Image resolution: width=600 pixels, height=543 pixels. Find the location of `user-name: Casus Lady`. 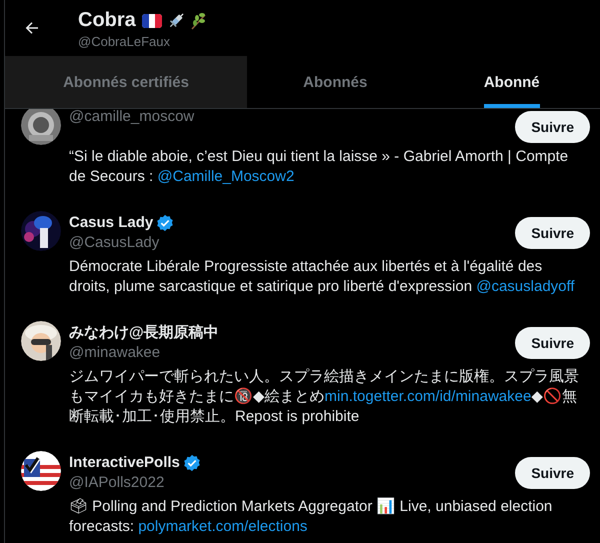

user-name: Casus Lady is located at coordinates (111, 223).